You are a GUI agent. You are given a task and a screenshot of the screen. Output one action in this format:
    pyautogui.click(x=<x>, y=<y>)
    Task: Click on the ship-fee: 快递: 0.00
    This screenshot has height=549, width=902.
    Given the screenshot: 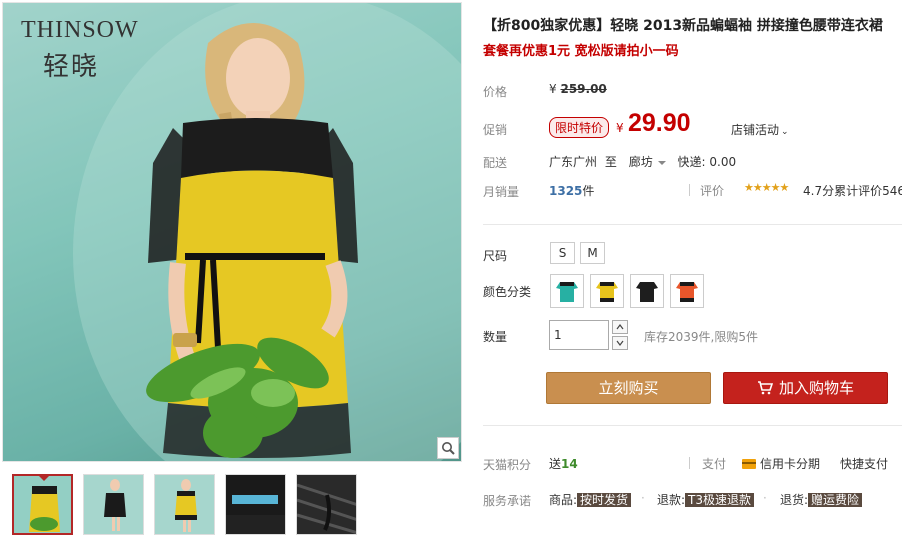 What is the action you would take?
    pyautogui.click(x=707, y=162)
    